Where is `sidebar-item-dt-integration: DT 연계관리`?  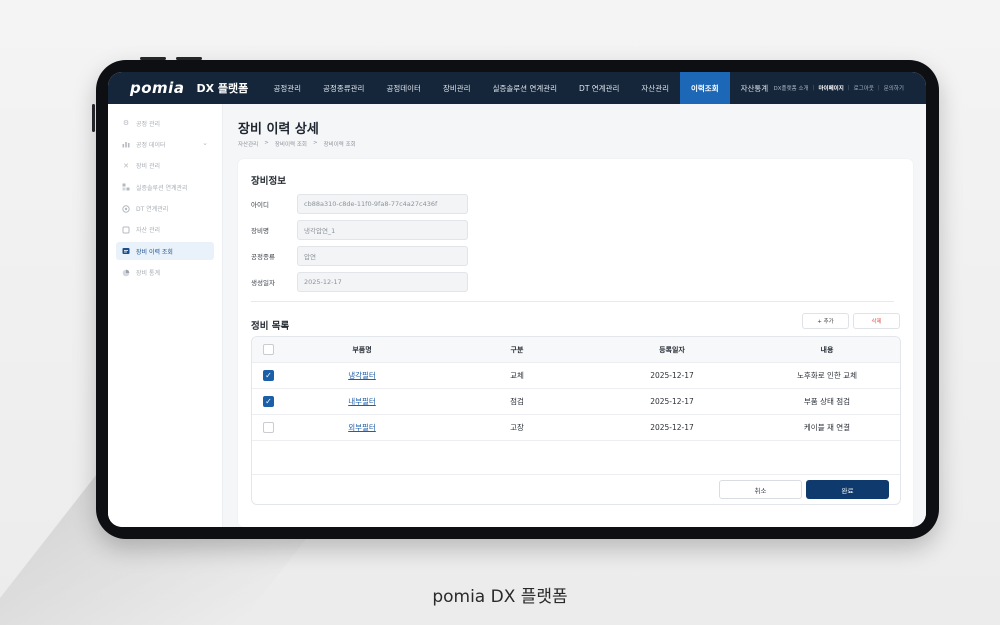
sidebar-item-dt-integration: DT 연계관리 is located at coordinates (165, 209).